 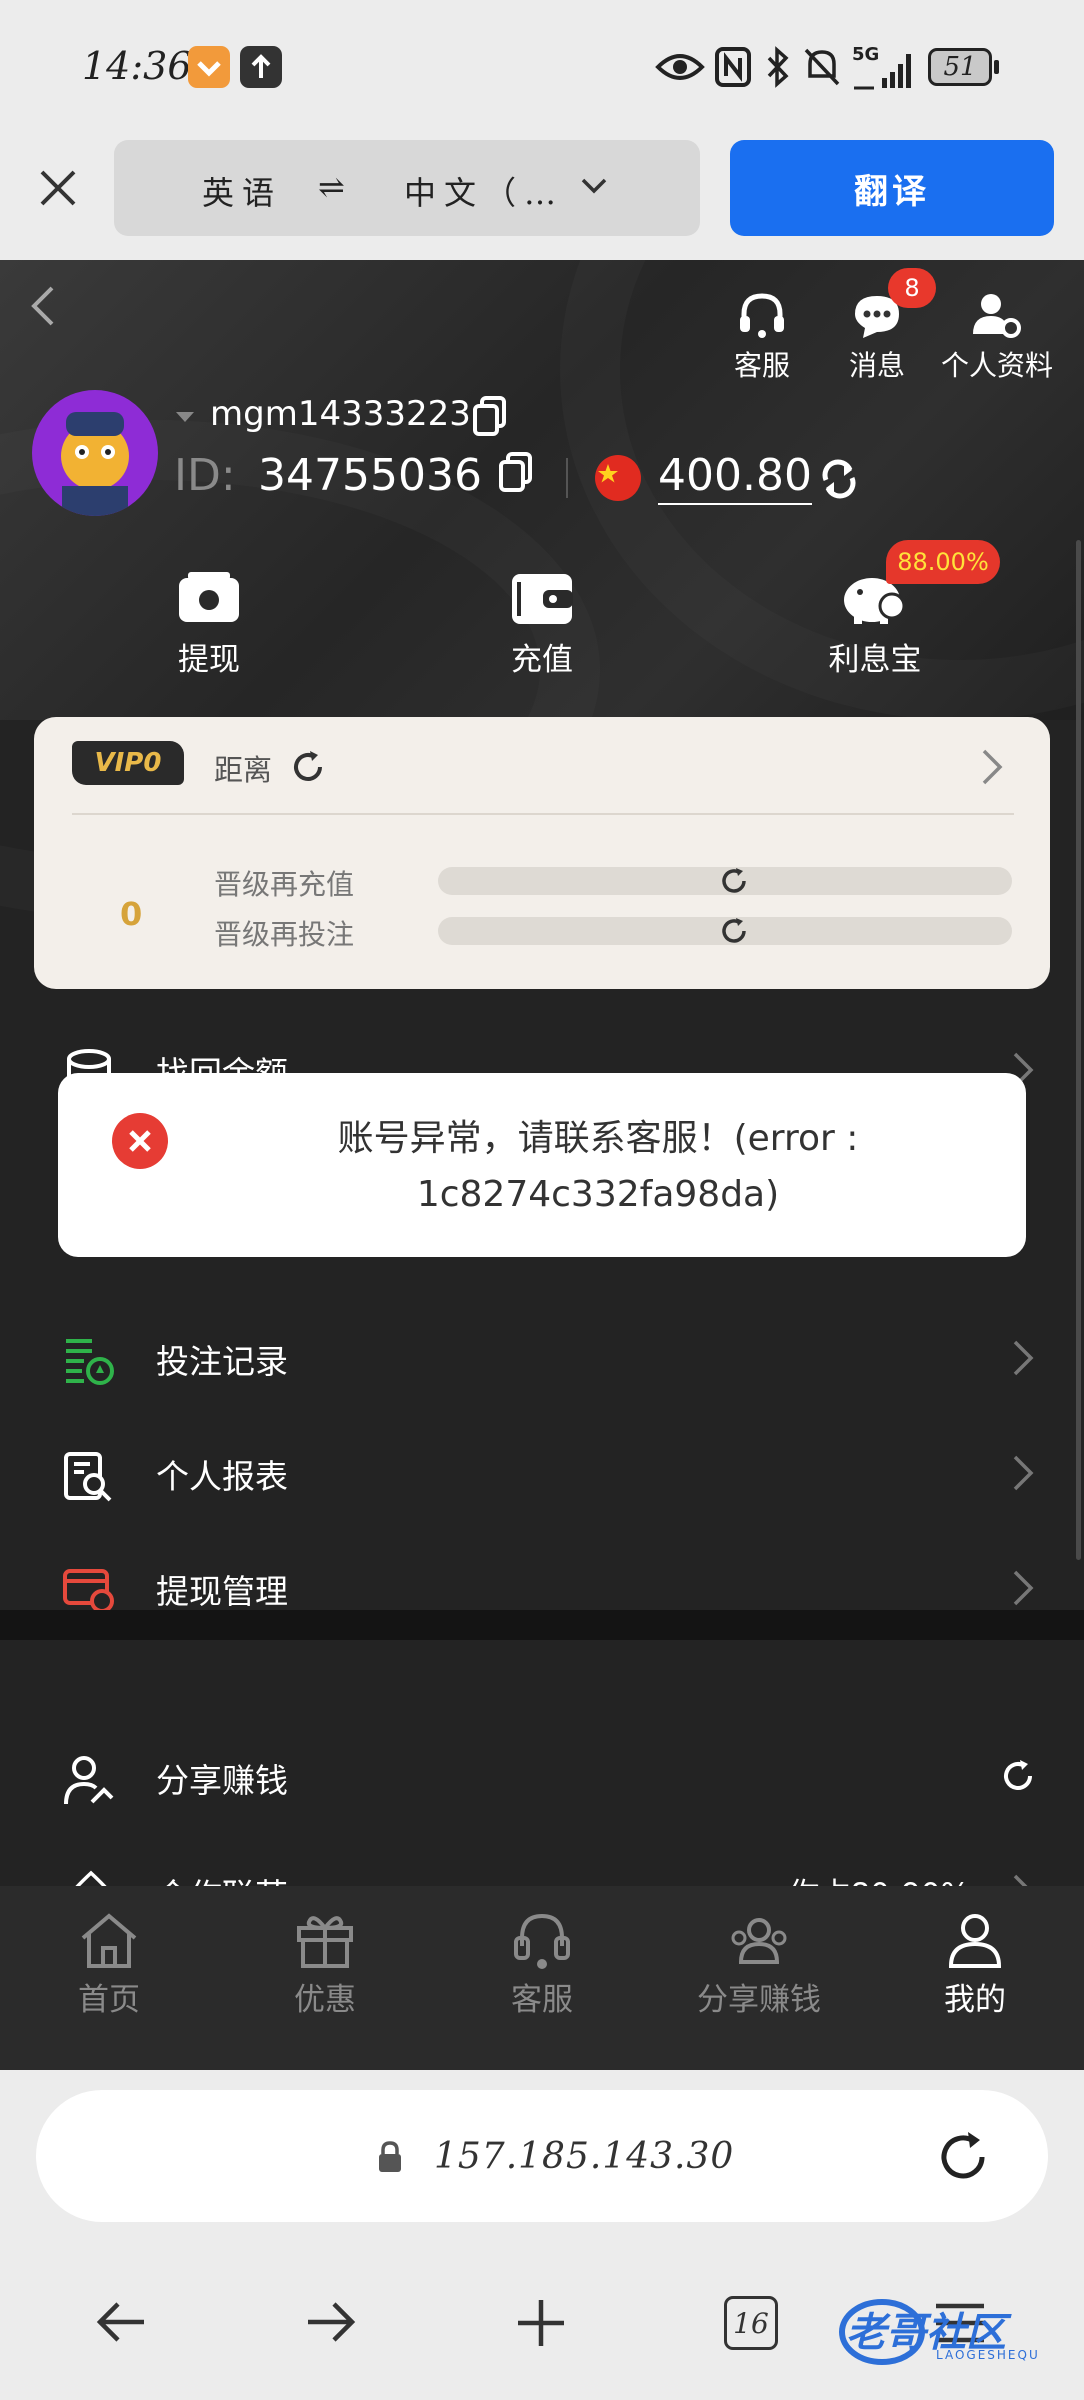 What do you see at coordinates (875, 624) in the screenshot?
I see `interest-button: 利息宝` at bounding box center [875, 624].